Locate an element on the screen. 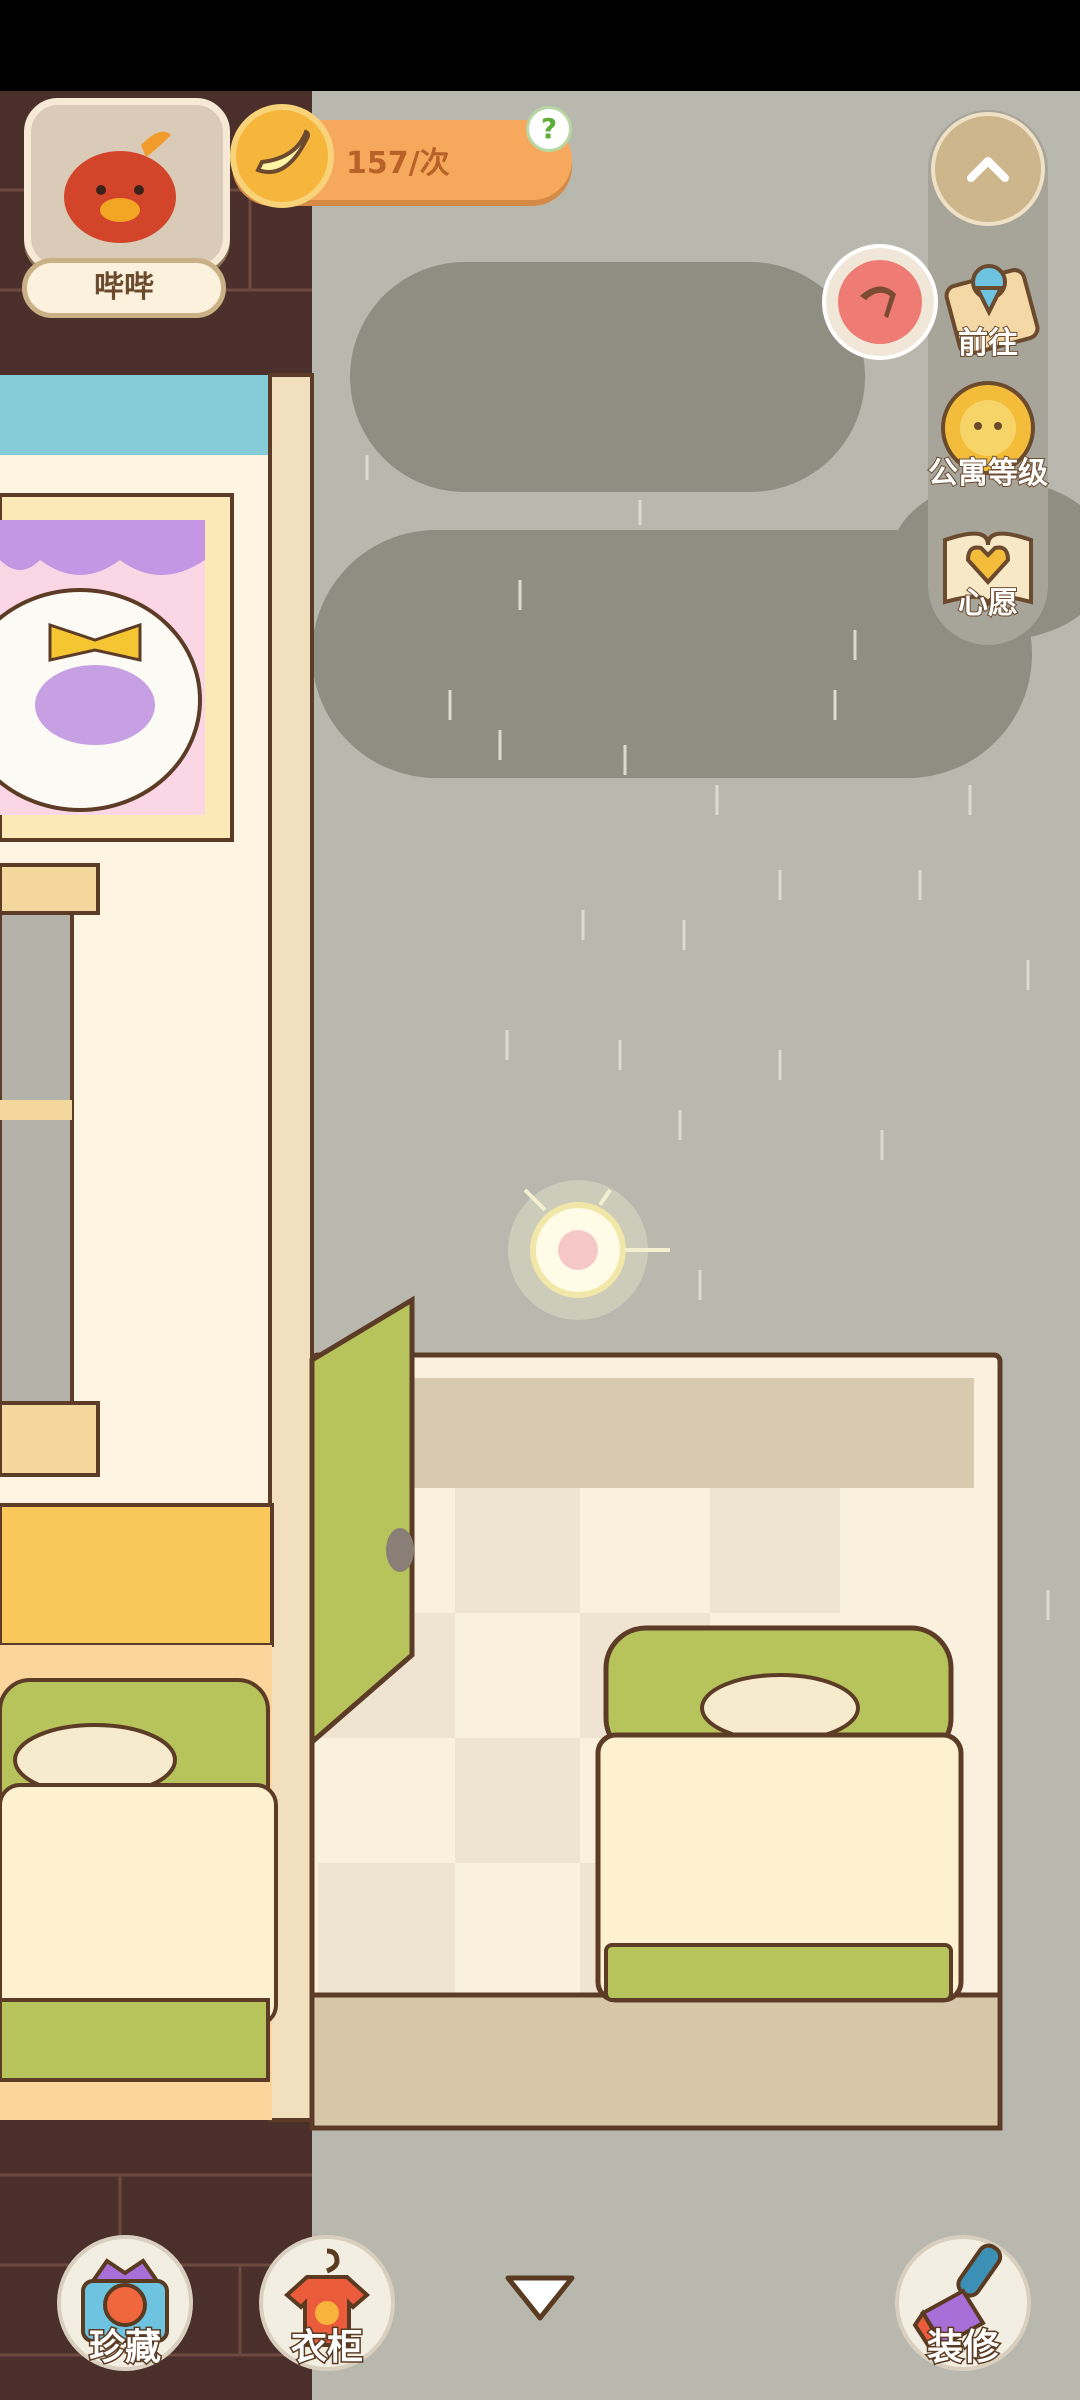 The image size is (1080, 2400). left-room-ceiling-strip is located at coordinates (137, 415).